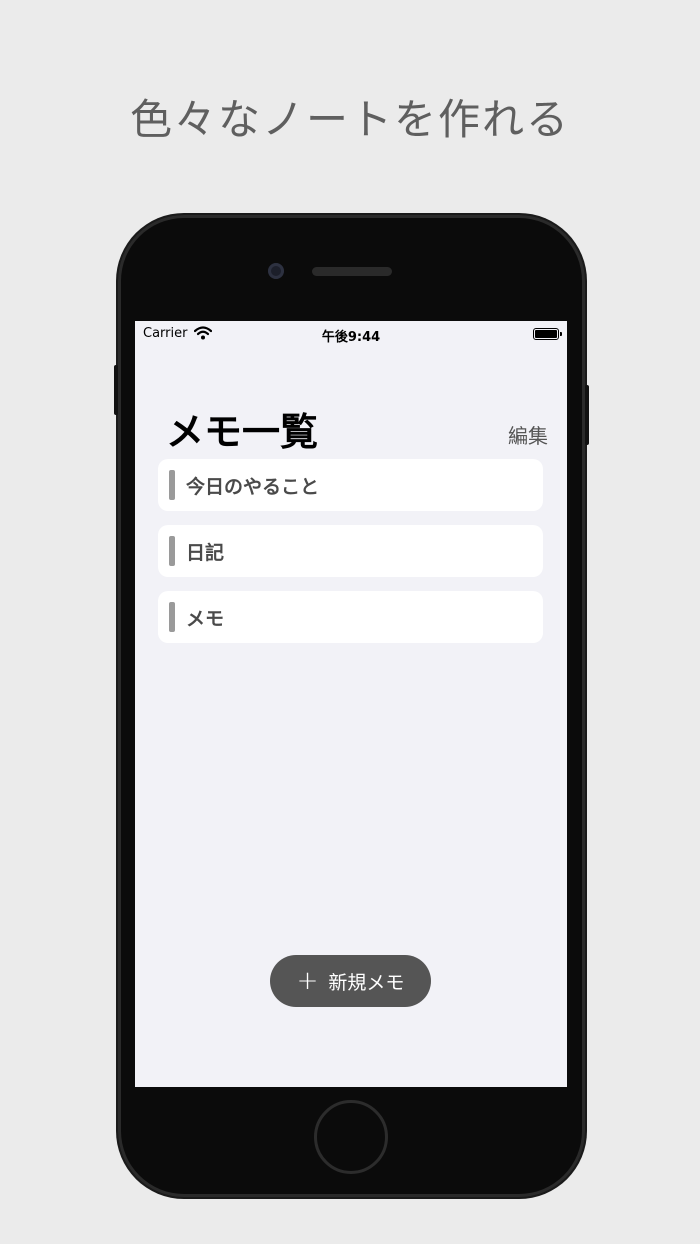  I want to click on edit-button: 編集, so click(528, 434).